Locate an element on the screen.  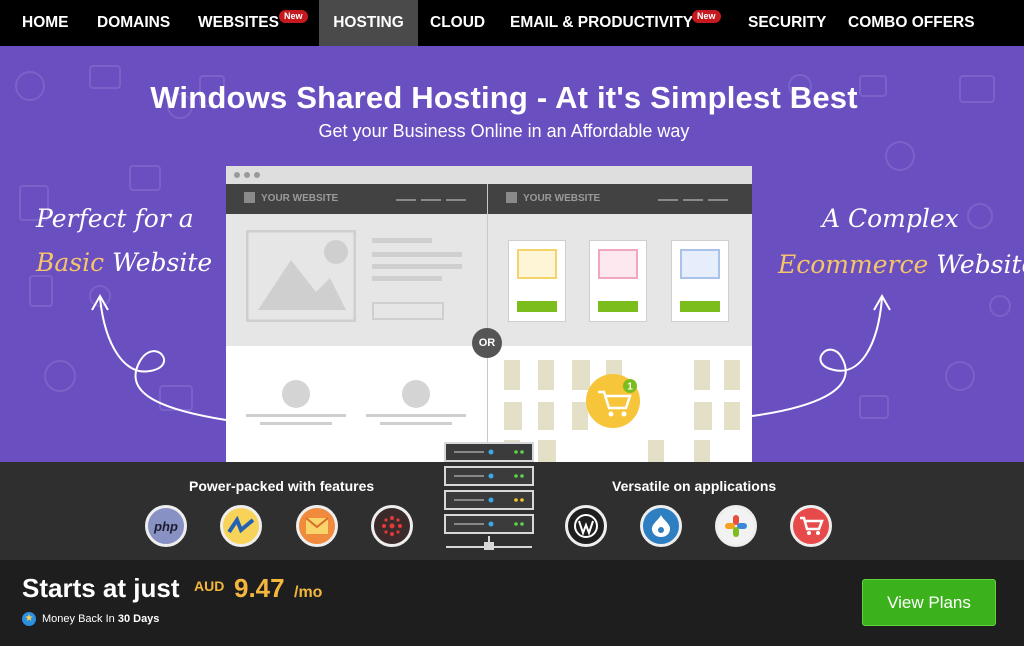
right-tagline-line1: A Complex is located at coordinates (890, 218).